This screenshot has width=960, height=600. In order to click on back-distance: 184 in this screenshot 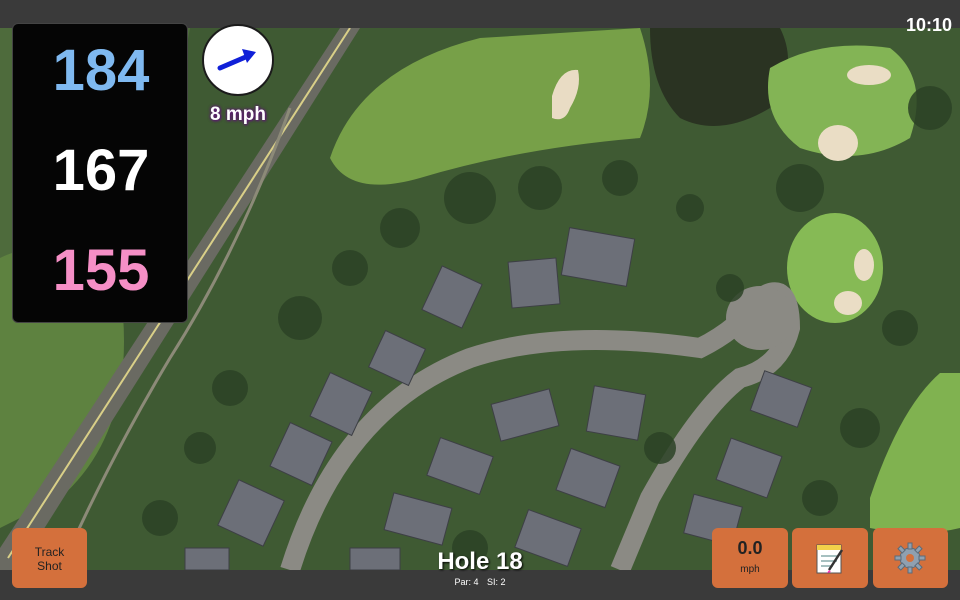, I will do `click(101, 70)`.